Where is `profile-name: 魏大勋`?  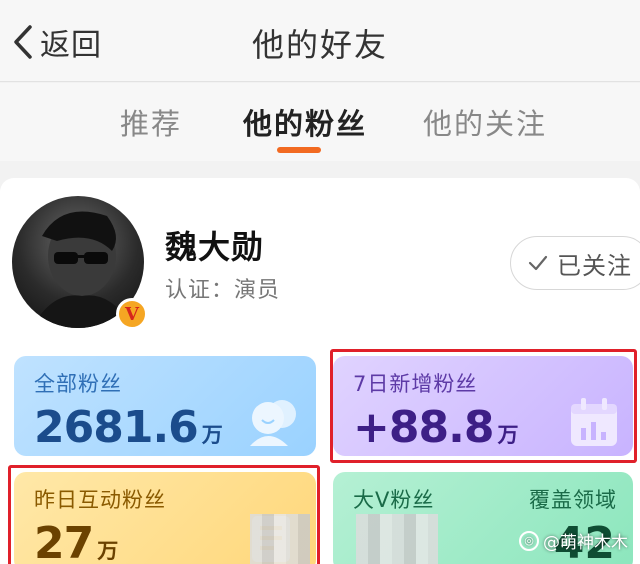
profile-name: 魏大勋 is located at coordinates (215, 247).